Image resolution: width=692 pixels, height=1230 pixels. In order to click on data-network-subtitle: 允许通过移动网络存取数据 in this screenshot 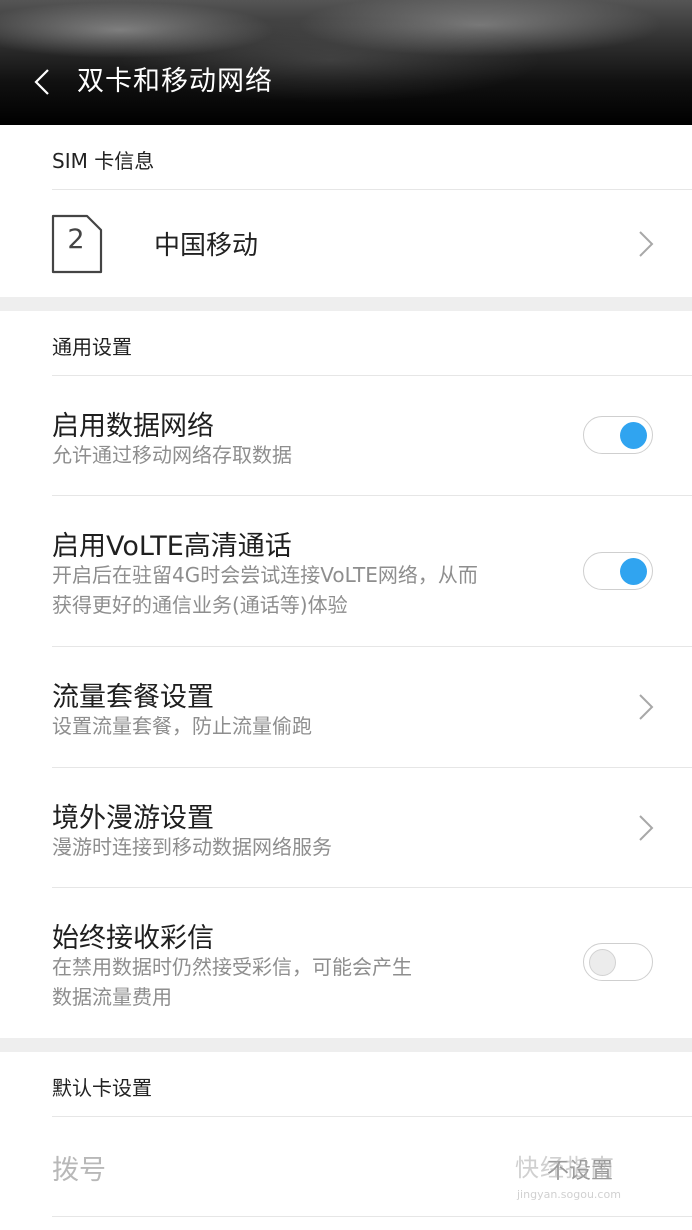, I will do `click(172, 455)`.